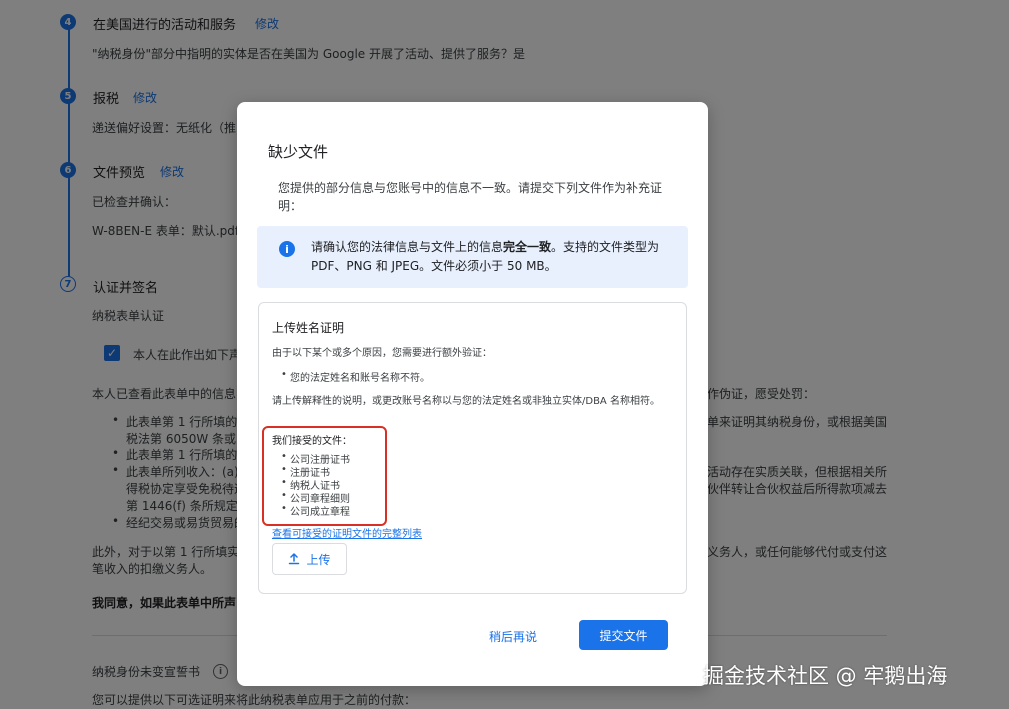 The image size is (1009, 709). Describe the element at coordinates (347, 532) in the screenshot. I see `full-list-link: 查看可接受的证明文件的完整列表` at that location.